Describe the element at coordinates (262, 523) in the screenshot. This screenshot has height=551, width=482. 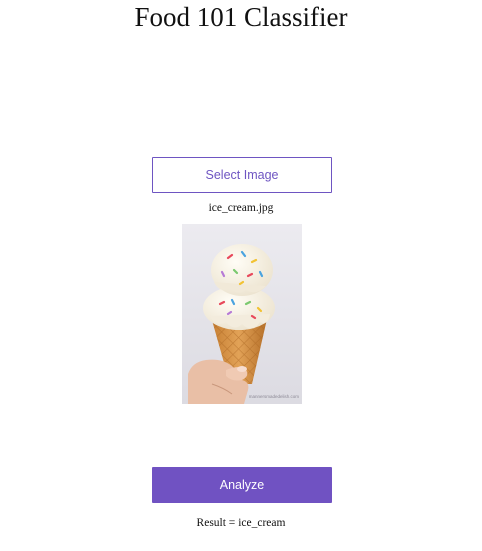
I see `result-value: ice_cream` at that location.